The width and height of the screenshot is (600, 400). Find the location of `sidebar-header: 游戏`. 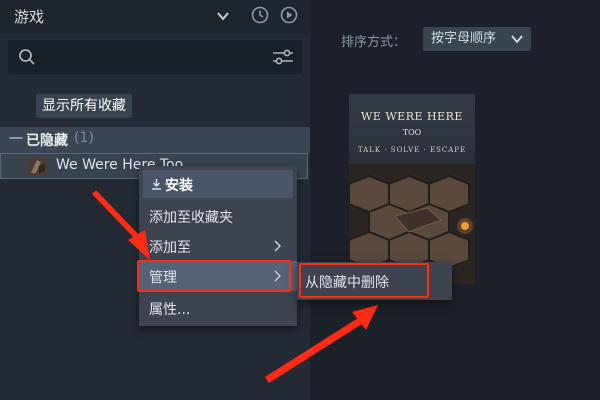

sidebar-header: 游戏 is located at coordinates (155, 17).